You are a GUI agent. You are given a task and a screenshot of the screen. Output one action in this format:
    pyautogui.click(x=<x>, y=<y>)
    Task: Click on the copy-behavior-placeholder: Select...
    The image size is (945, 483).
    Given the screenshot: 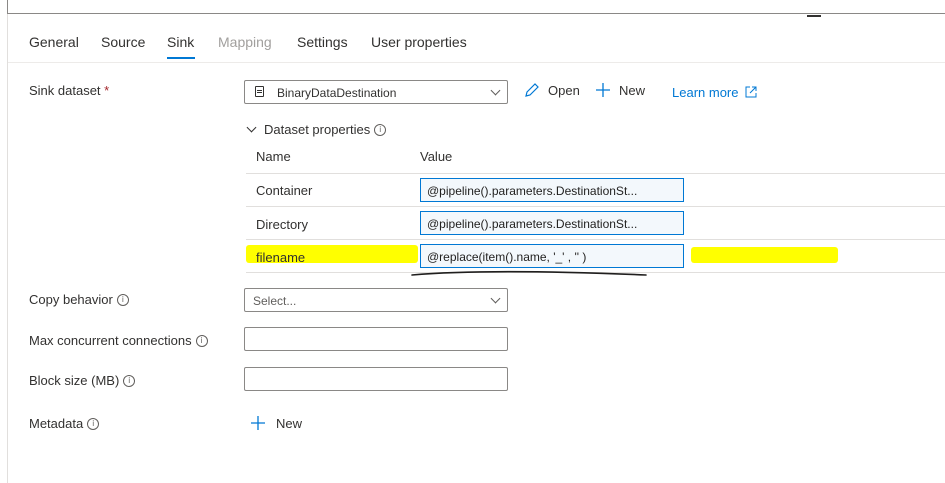 What is the action you would take?
    pyautogui.click(x=275, y=301)
    